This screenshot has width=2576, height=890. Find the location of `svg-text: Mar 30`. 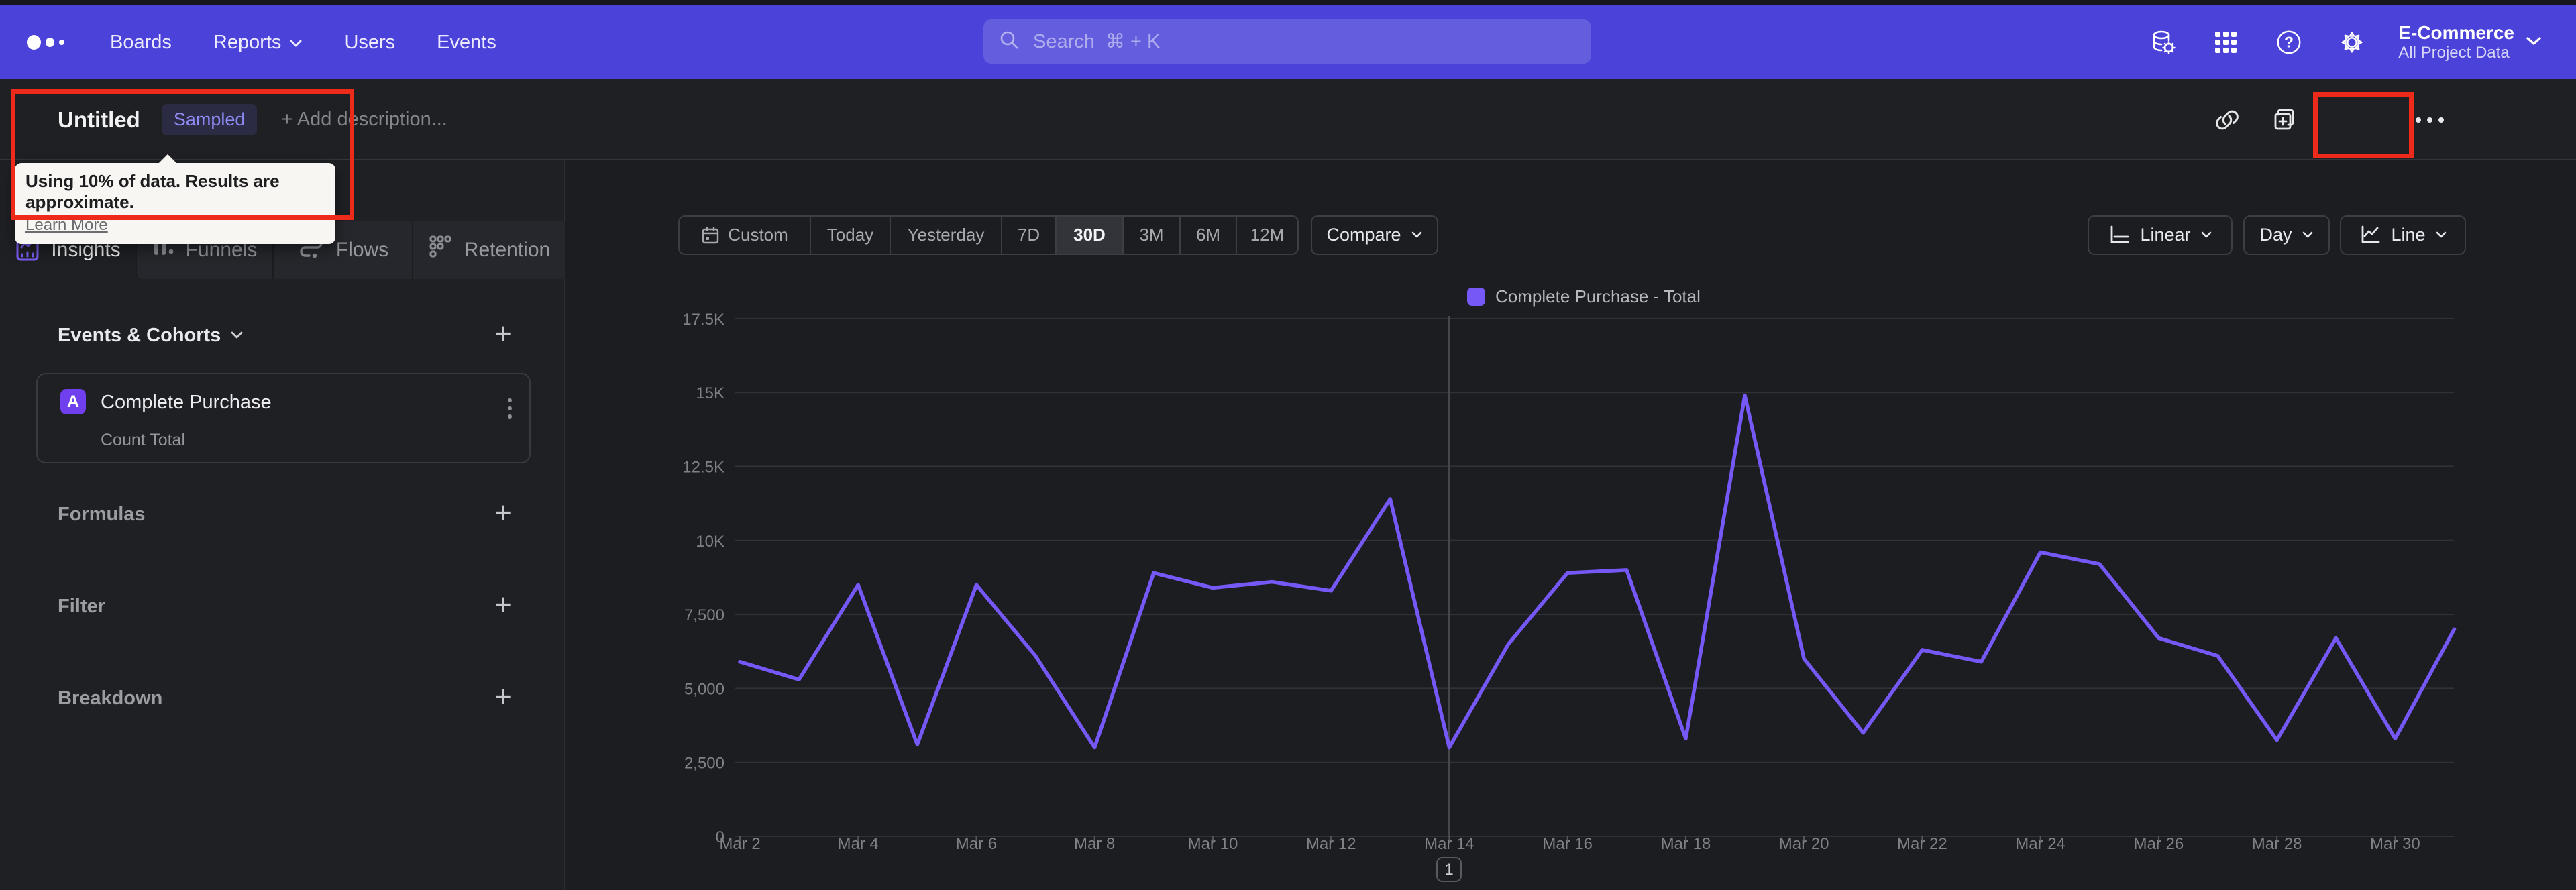

svg-text: Mar 30 is located at coordinates (2395, 844).